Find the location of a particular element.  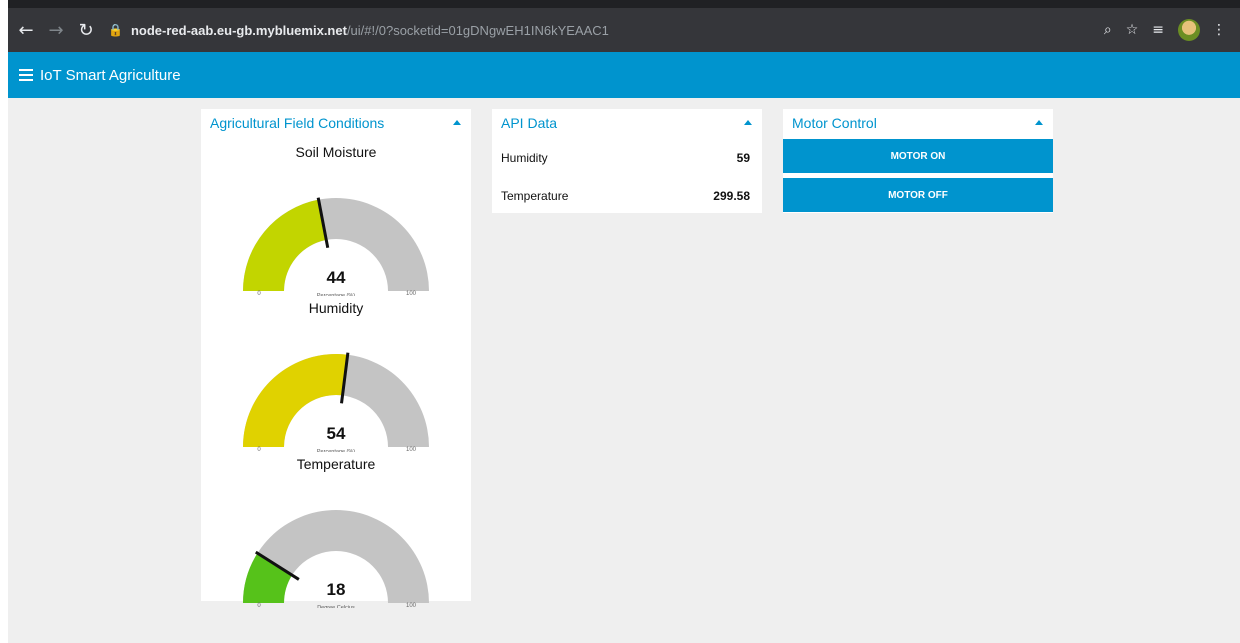

url-host: node-red-aab.eu-gb.mybluemix.net is located at coordinates (238, 30).